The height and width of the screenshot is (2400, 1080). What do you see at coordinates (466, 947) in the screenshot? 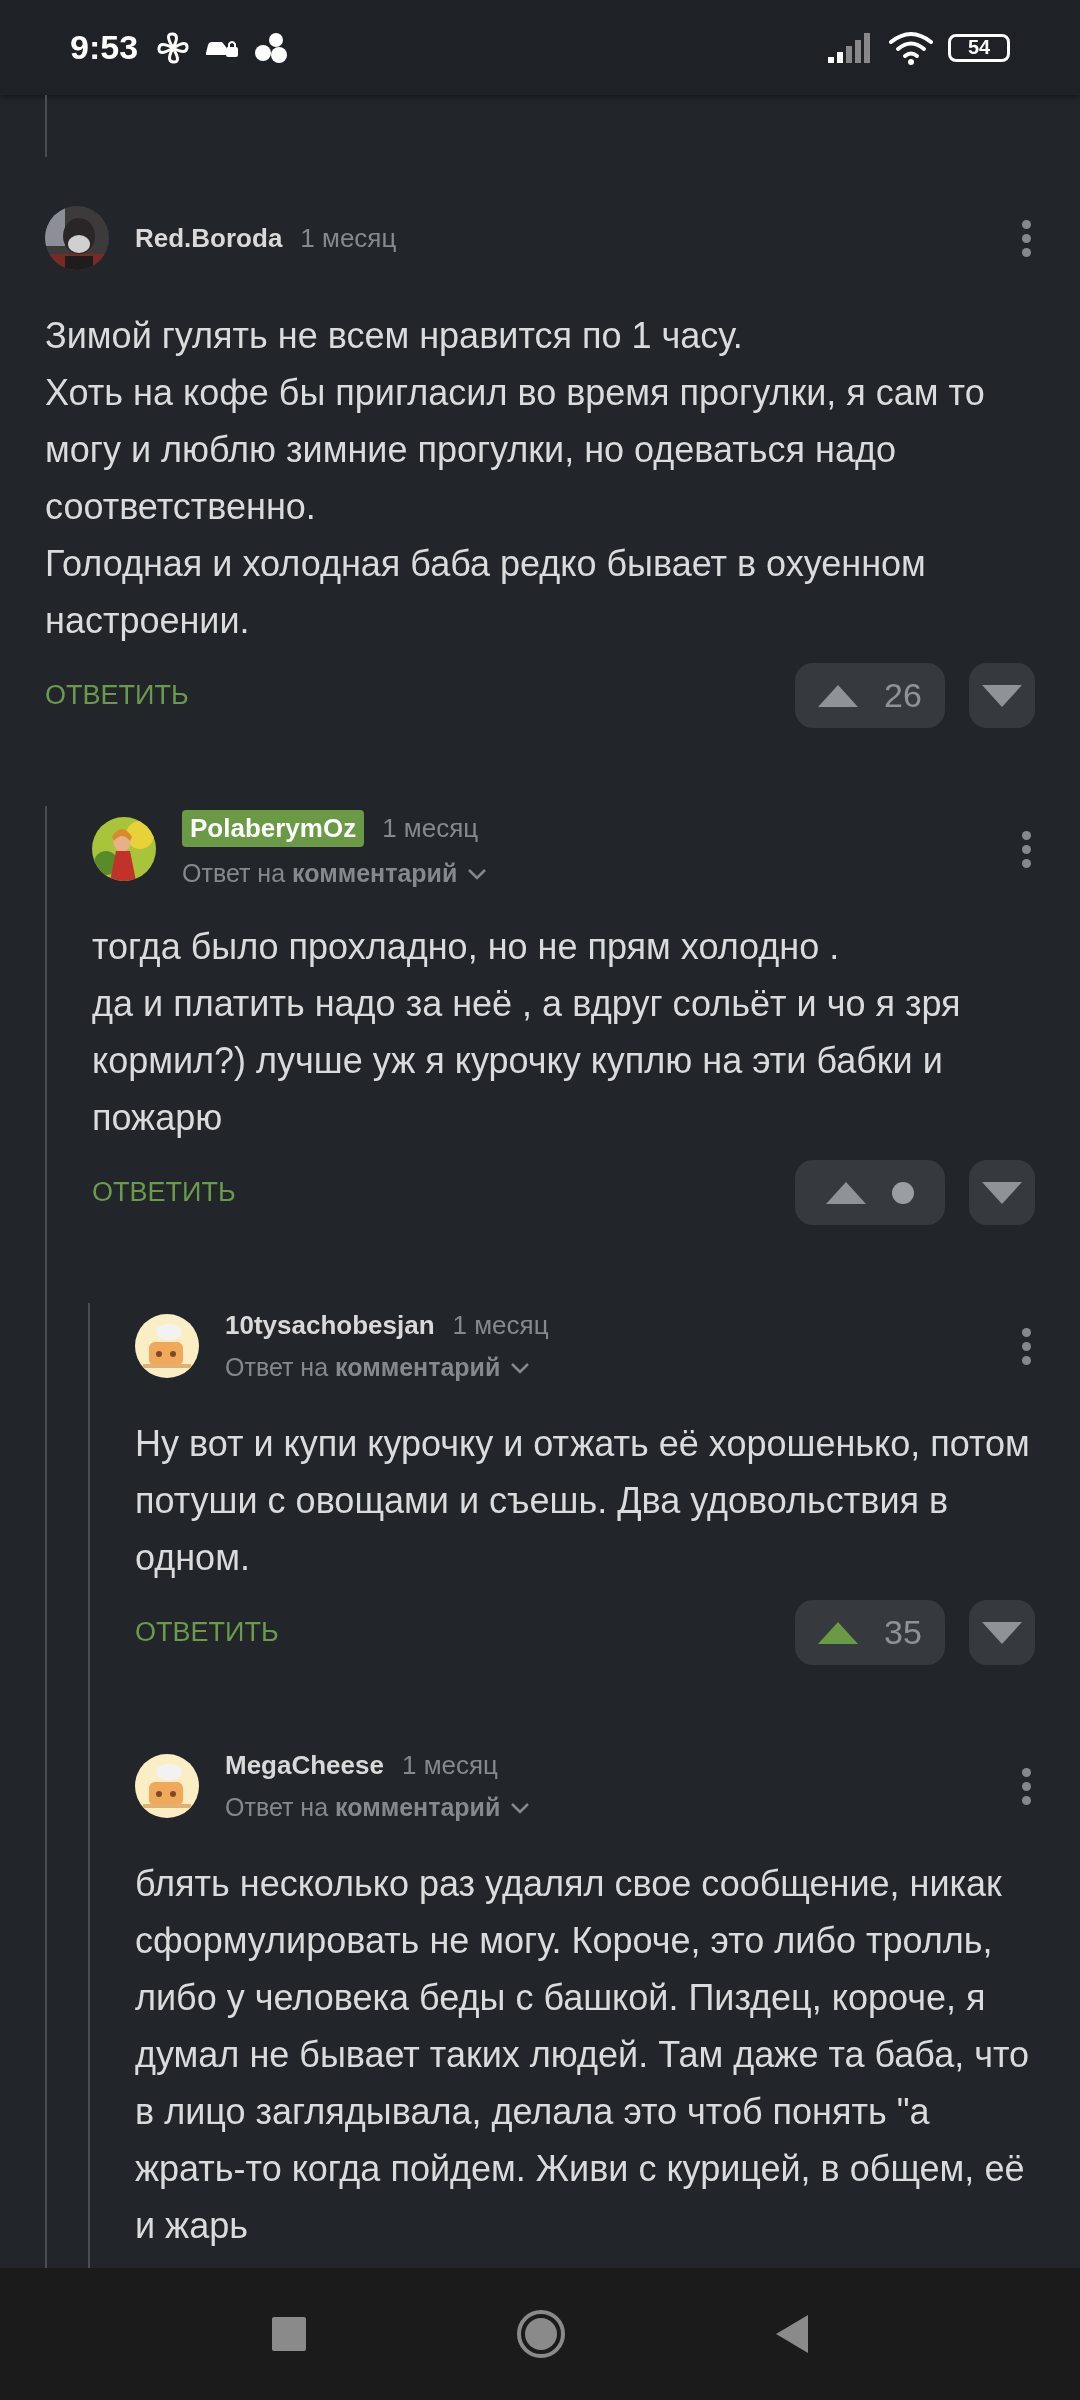
I see `comment-text: тогда было прохладно, но не прям холодно .` at bounding box center [466, 947].